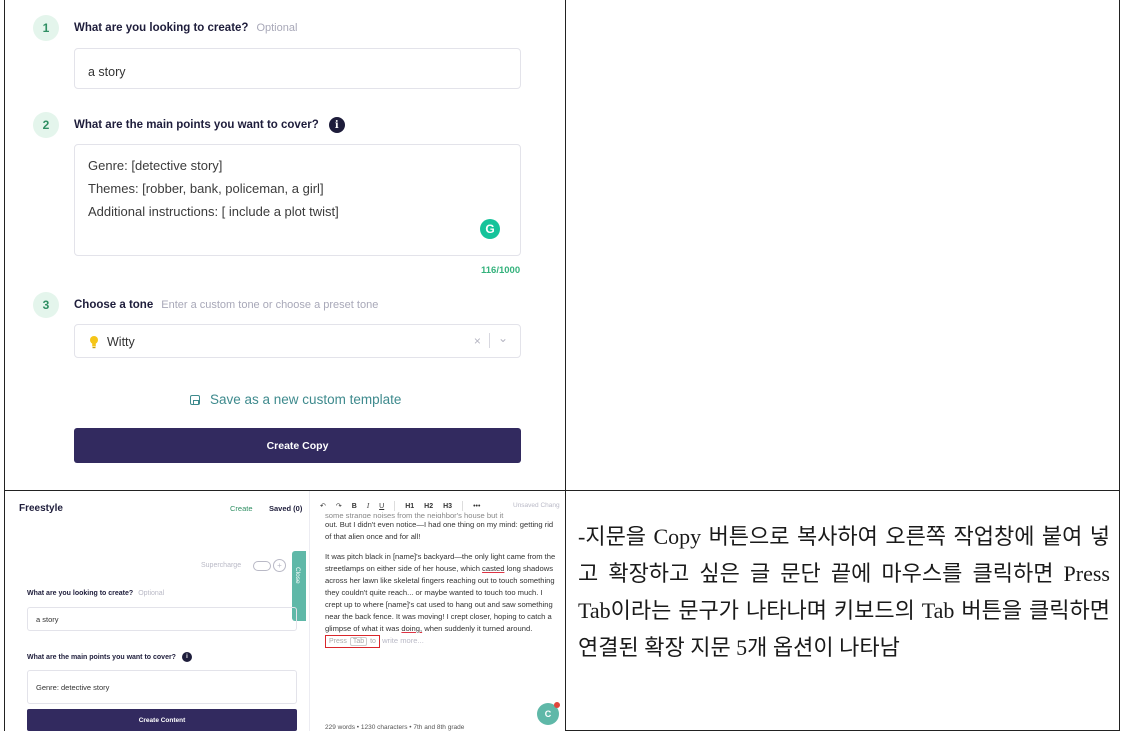 The height and width of the screenshot is (732, 1124). I want to click on tone-separator, so click(489, 340).